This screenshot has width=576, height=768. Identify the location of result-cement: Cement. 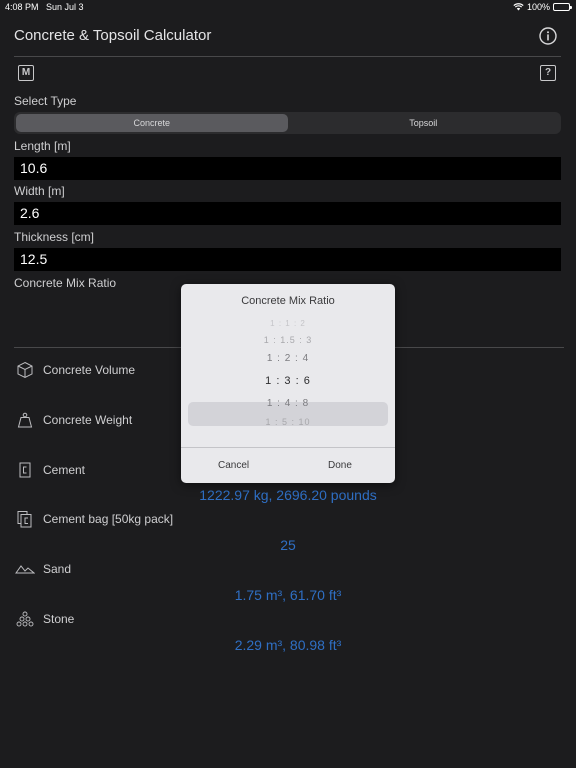
(49, 470).